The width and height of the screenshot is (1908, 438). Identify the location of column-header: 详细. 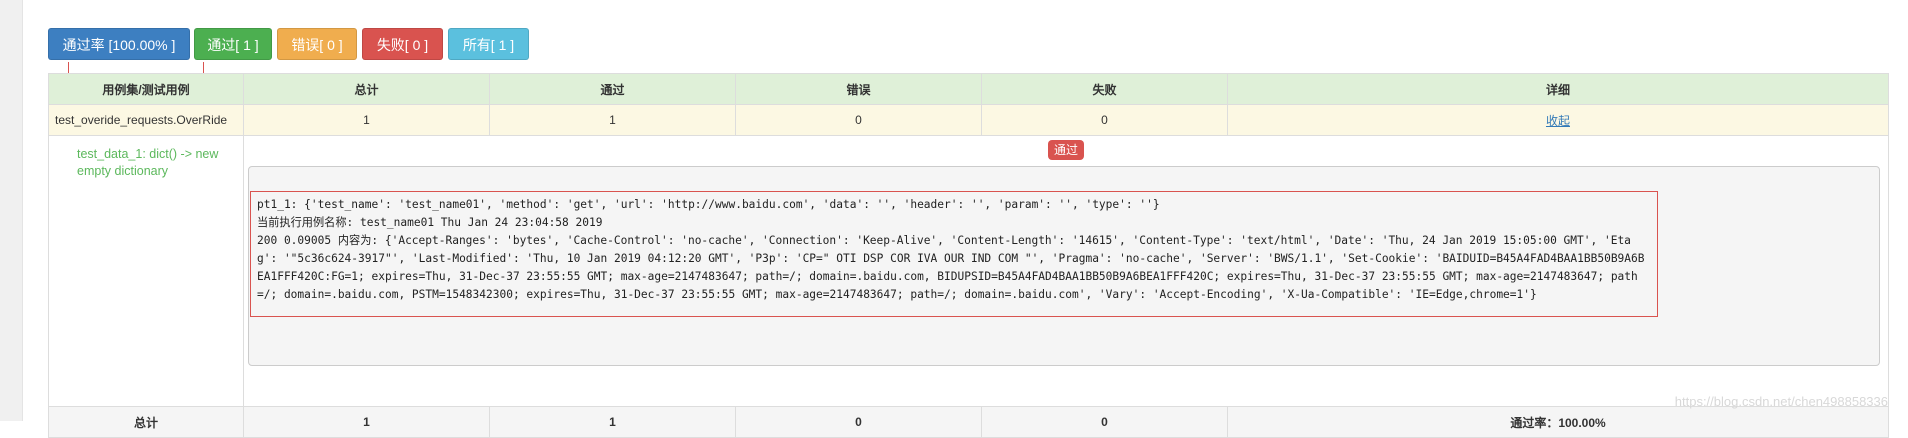
(1558, 89).